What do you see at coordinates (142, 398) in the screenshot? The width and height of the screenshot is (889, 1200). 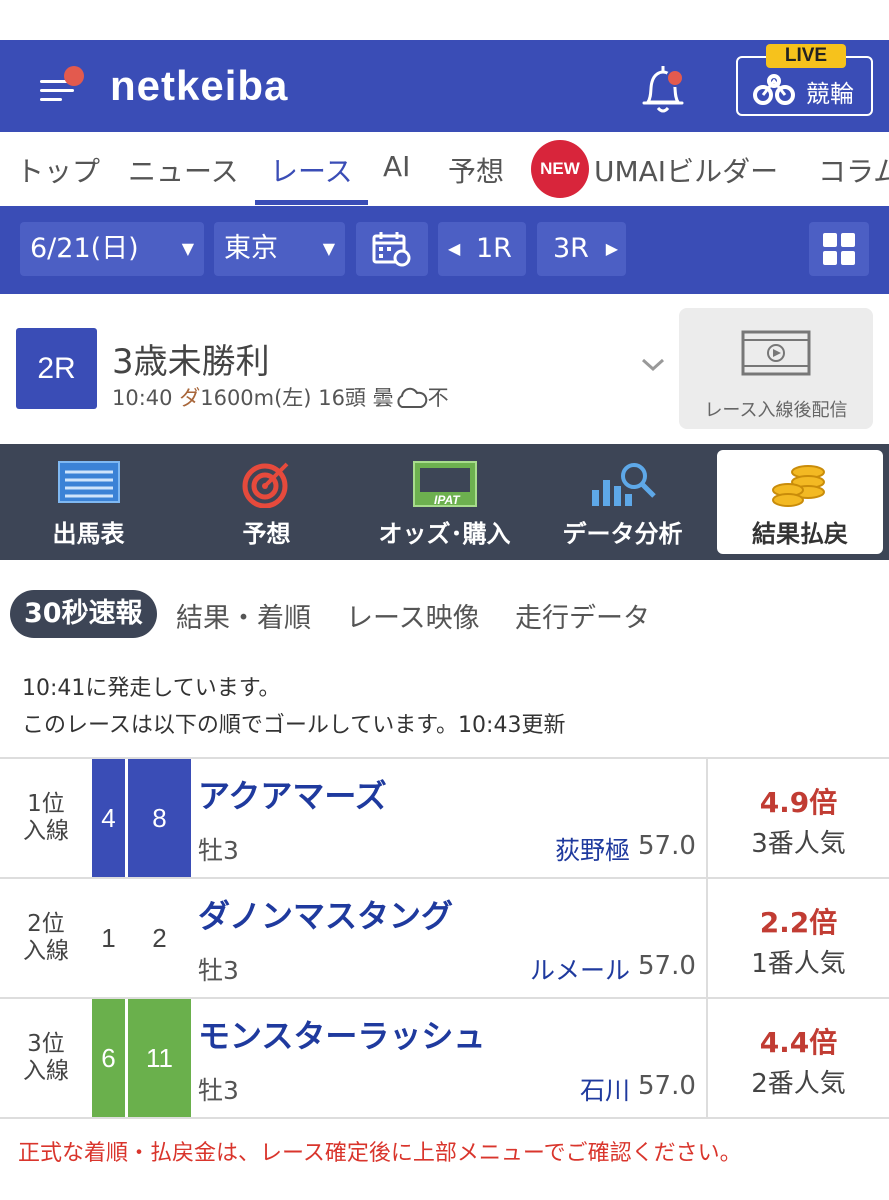 I see `race-time: 10:40` at bounding box center [142, 398].